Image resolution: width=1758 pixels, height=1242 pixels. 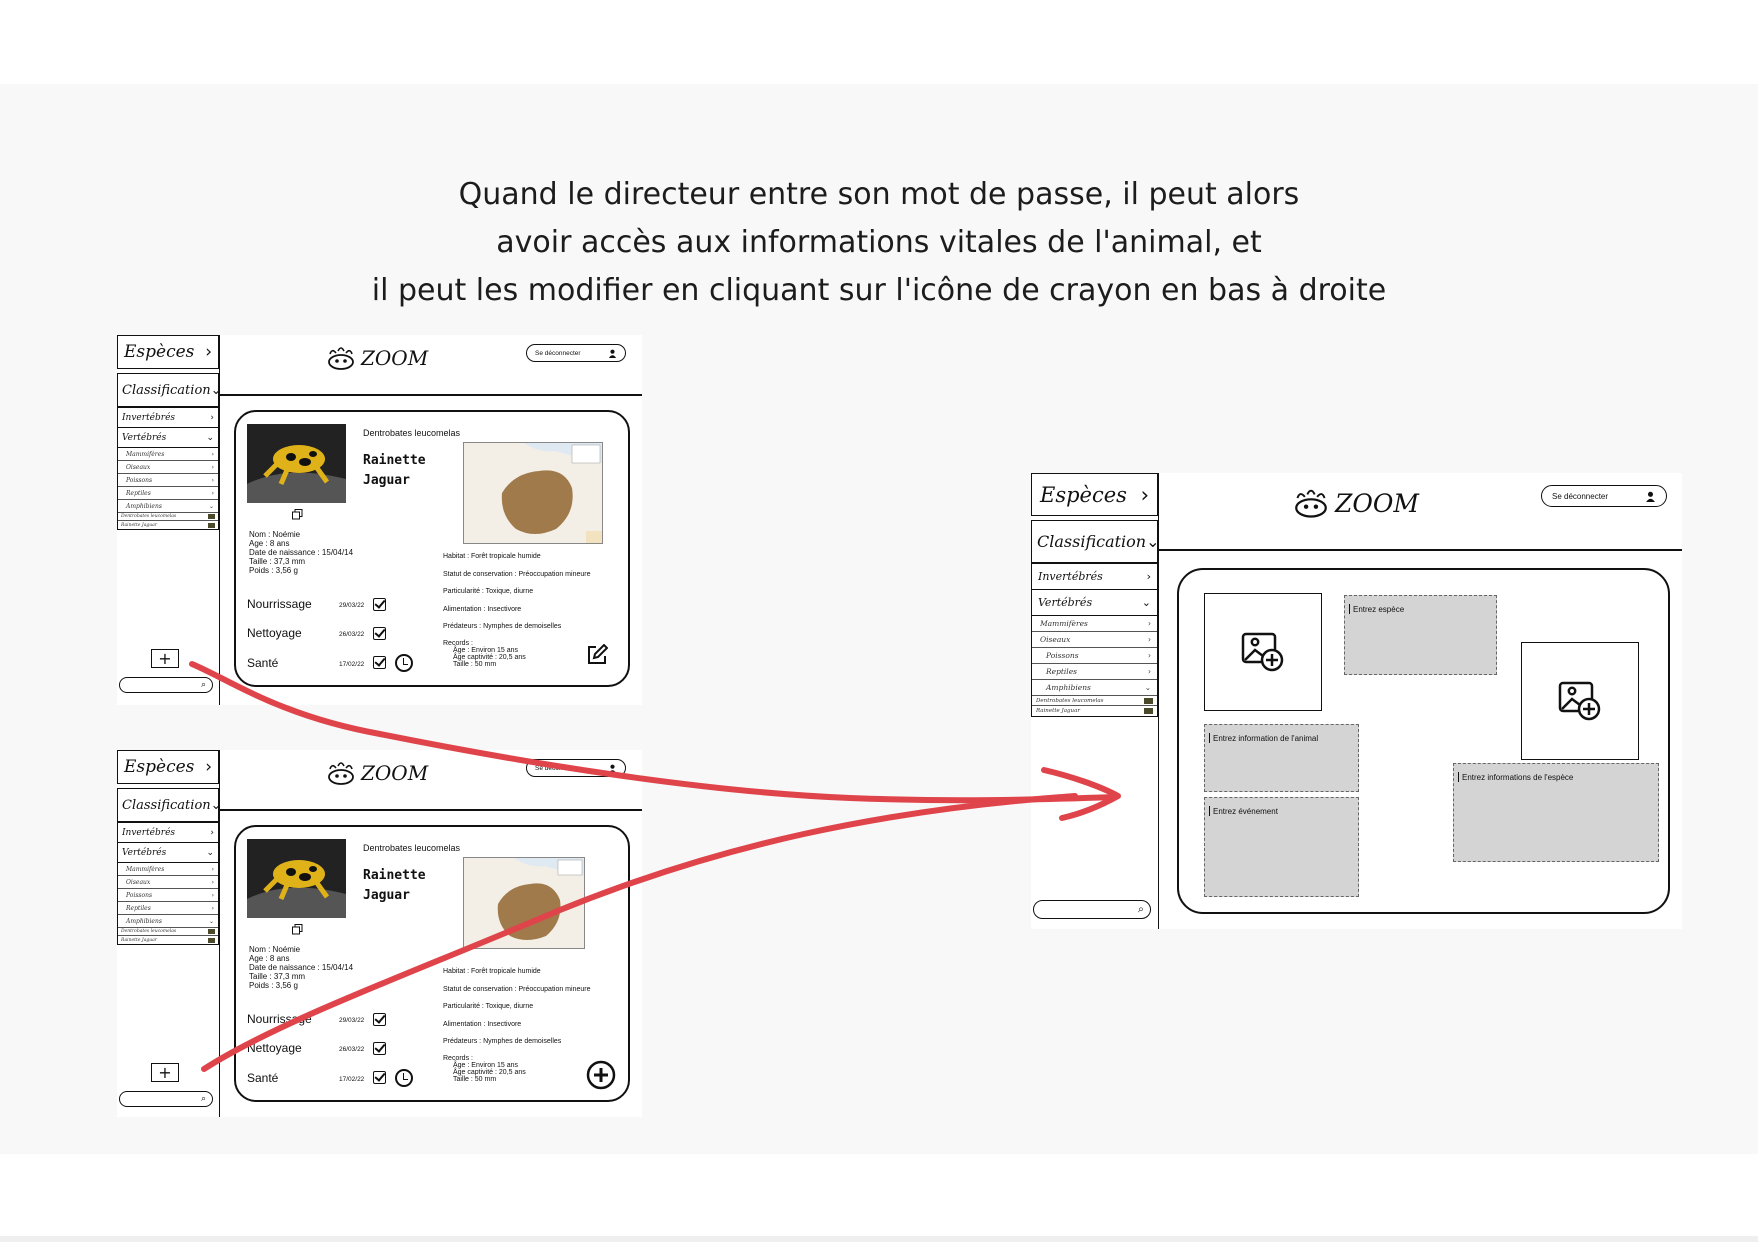 I want to click on scientific-name: Dentrobates leucomelas, so click(x=412, y=848).